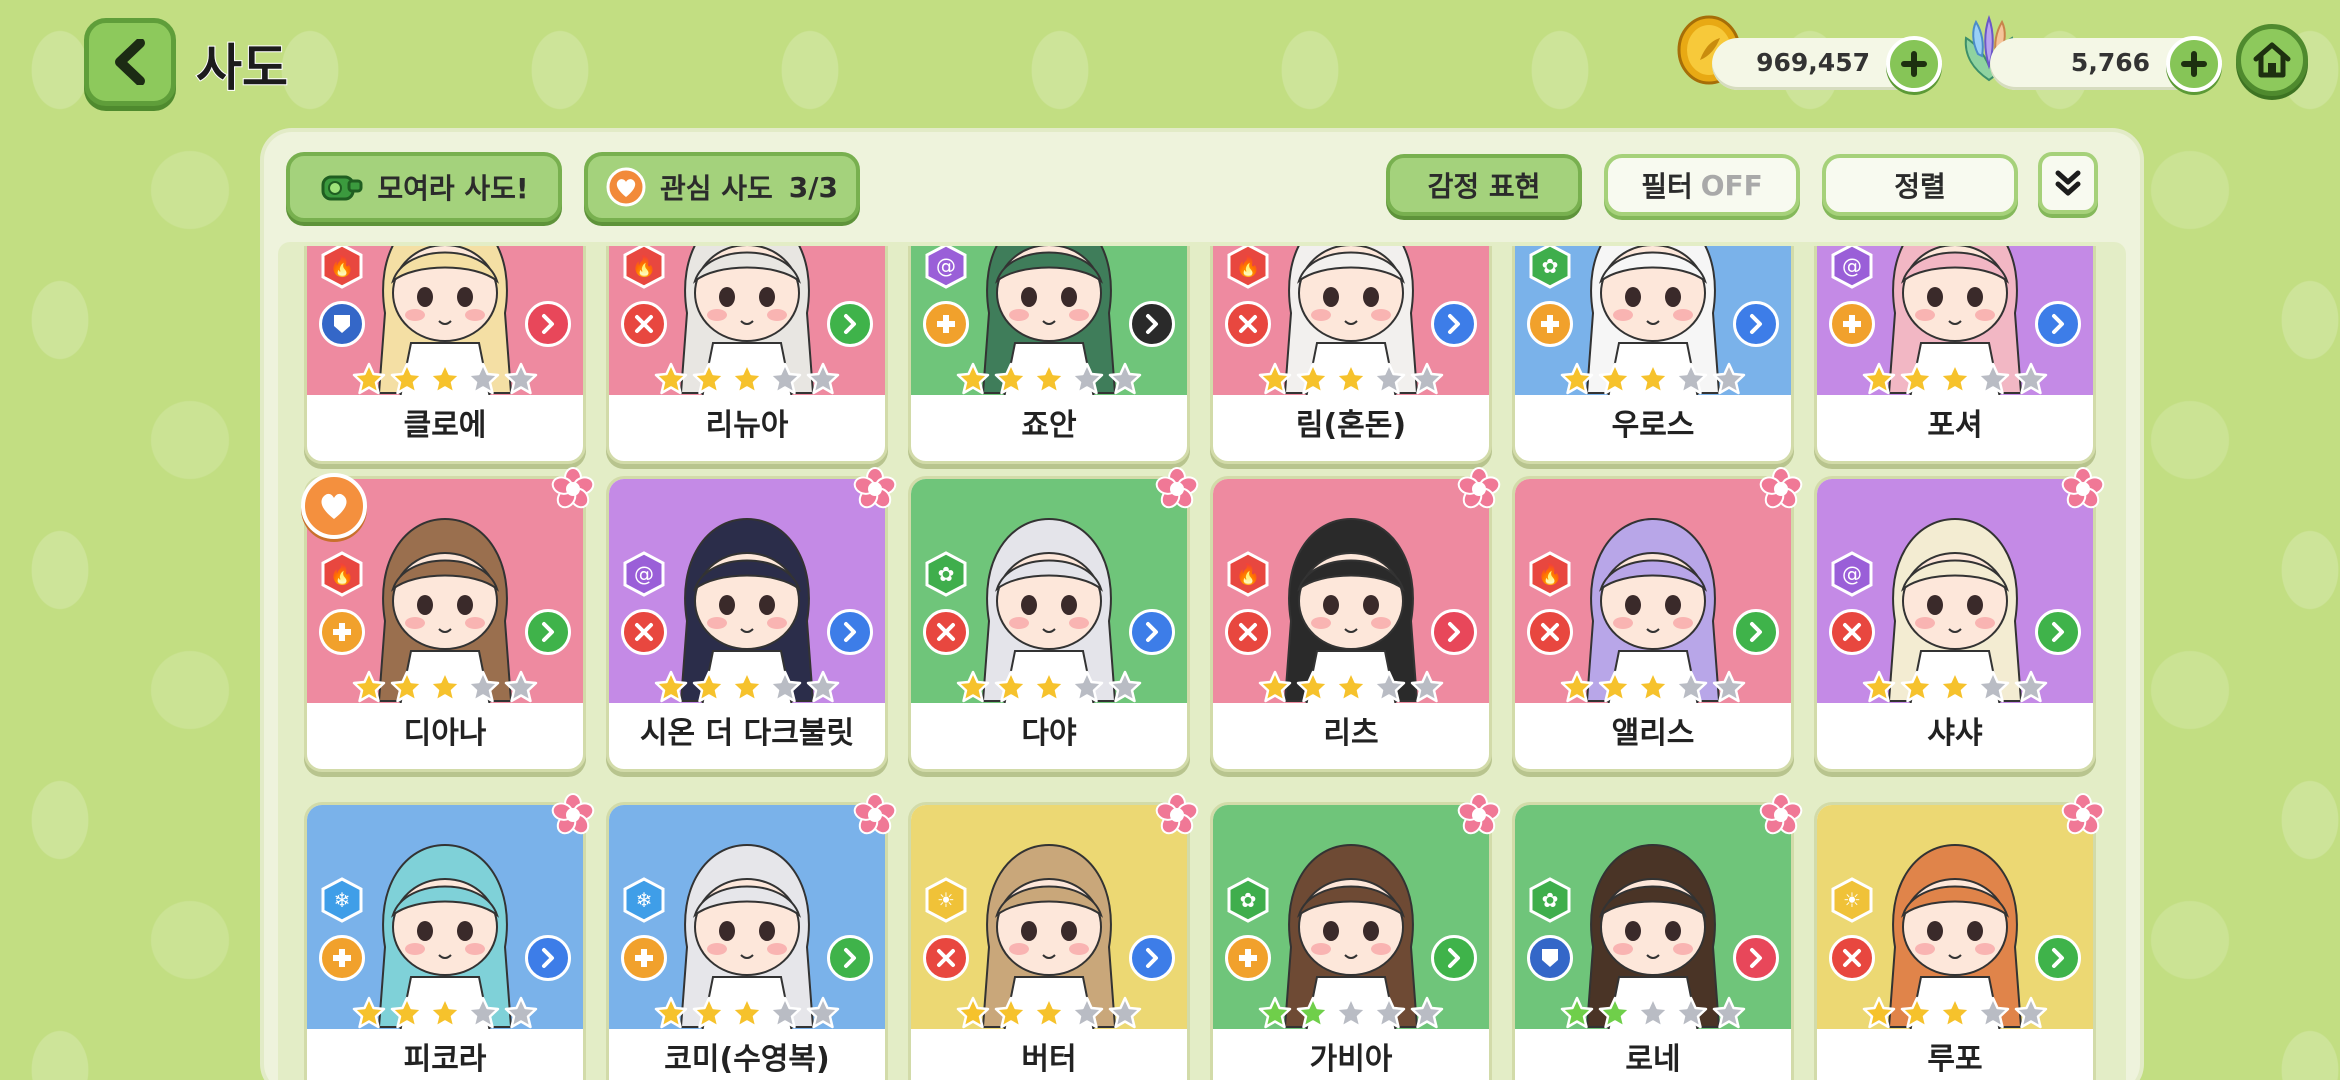  What do you see at coordinates (2110, 62) in the screenshot?
I see `gem-amount: 5,766` at bounding box center [2110, 62].